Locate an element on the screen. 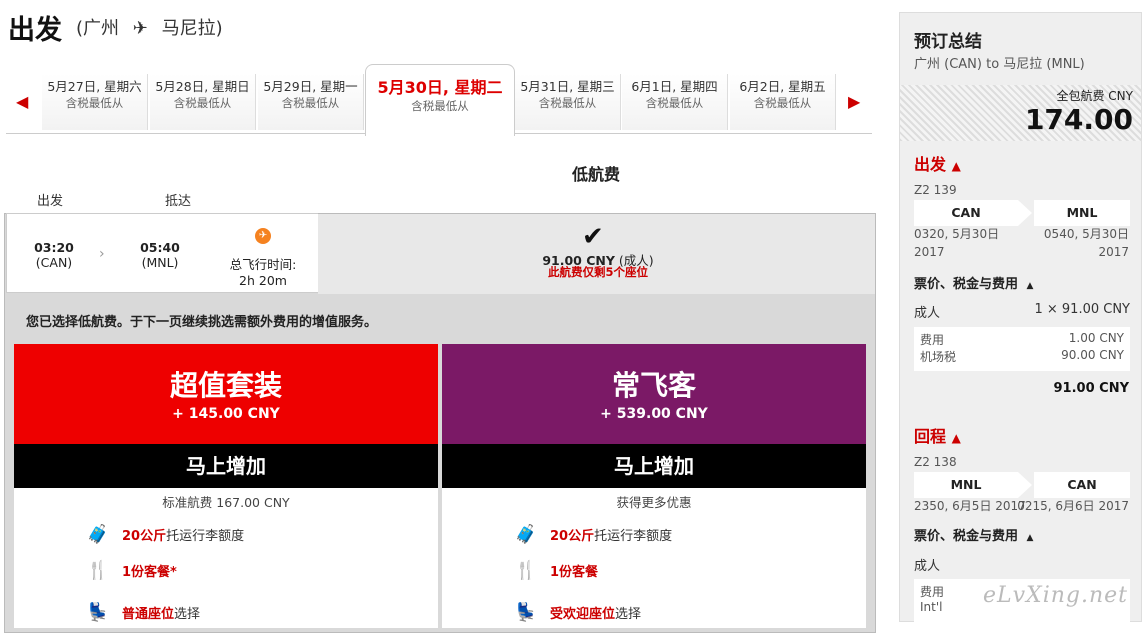 The image size is (1142, 633). return-arrival: 0215, 6月6日 2017 is located at coordinates (1073, 506).